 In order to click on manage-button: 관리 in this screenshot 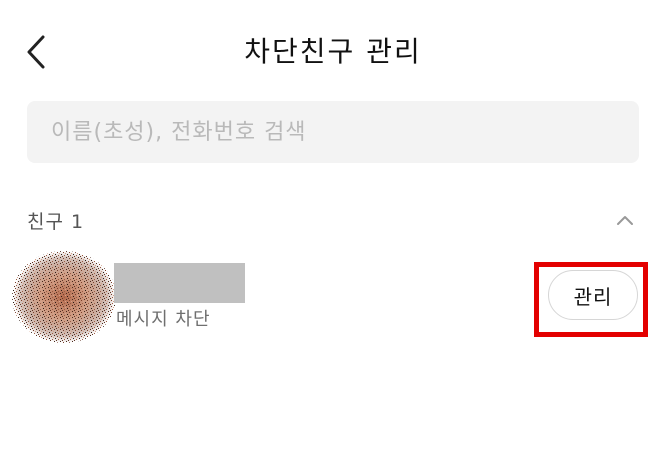, I will do `click(593, 295)`.